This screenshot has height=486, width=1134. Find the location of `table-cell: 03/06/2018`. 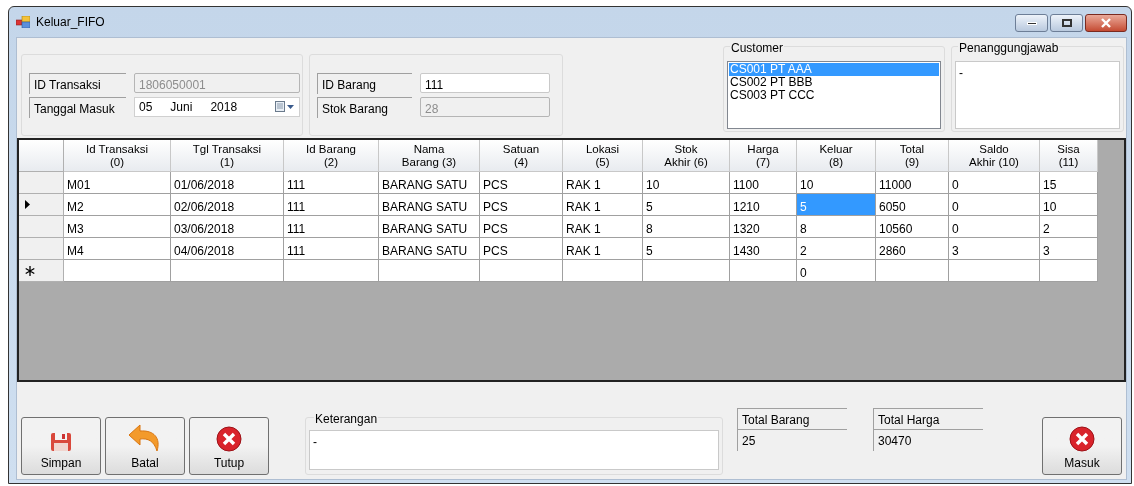

table-cell: 03/06/2018 is located at coordinates (227, 227).